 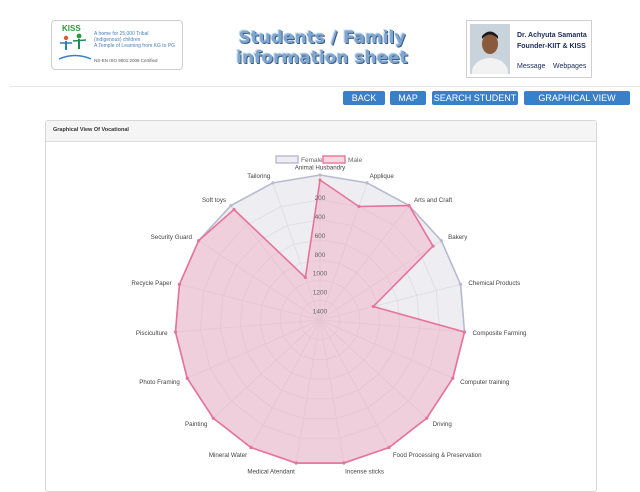 I want to click on tick-label: 1000, so click(x=320, y=274).